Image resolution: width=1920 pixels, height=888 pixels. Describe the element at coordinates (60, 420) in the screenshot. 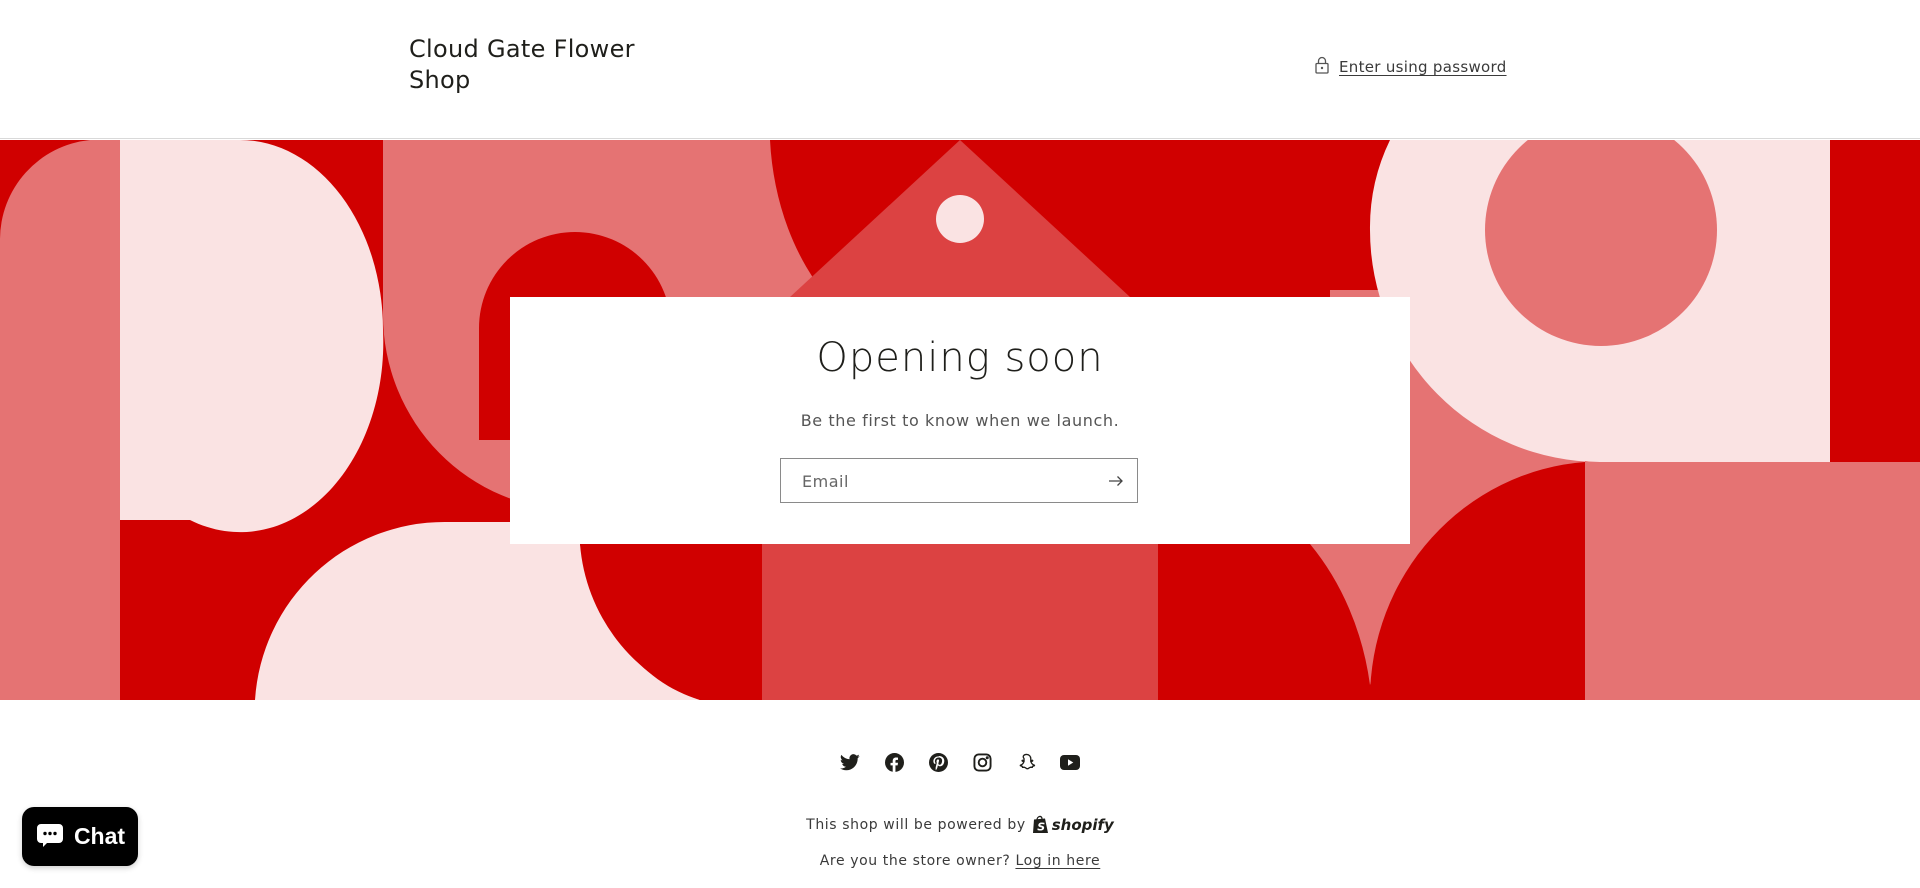

I see `banner-left-column` at that location.